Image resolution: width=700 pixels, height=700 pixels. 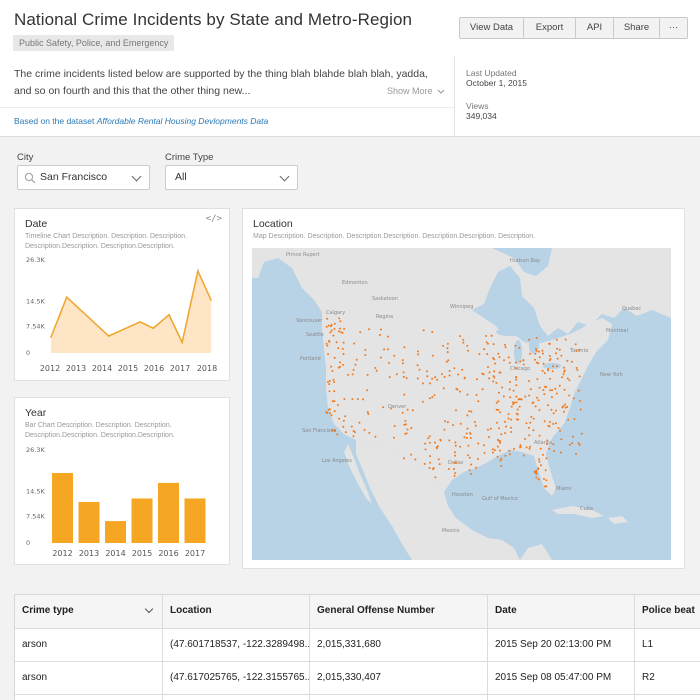 I want to click on city-select: San Francisco, so click(x=83, y=177).